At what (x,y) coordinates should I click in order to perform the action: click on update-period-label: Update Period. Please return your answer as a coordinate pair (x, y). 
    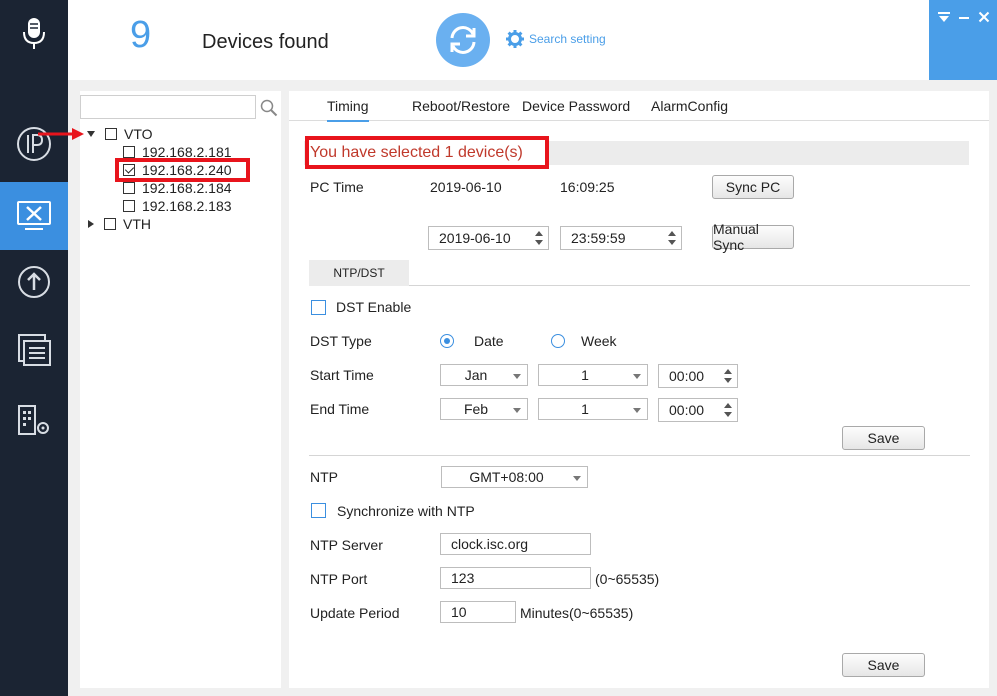
    Looking at the image, I should click on (355, 613).